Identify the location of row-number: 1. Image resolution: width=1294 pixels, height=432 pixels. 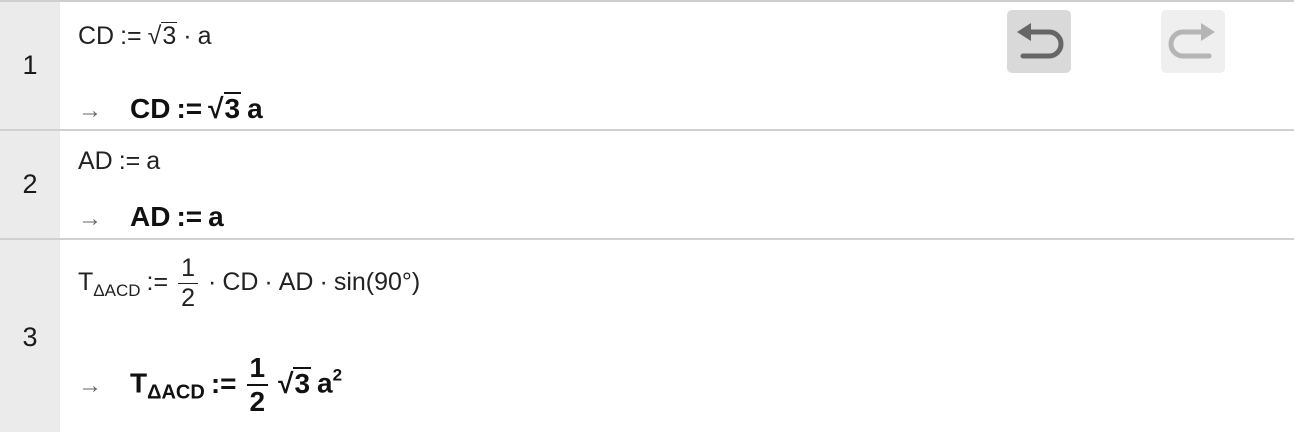
(30, 65).